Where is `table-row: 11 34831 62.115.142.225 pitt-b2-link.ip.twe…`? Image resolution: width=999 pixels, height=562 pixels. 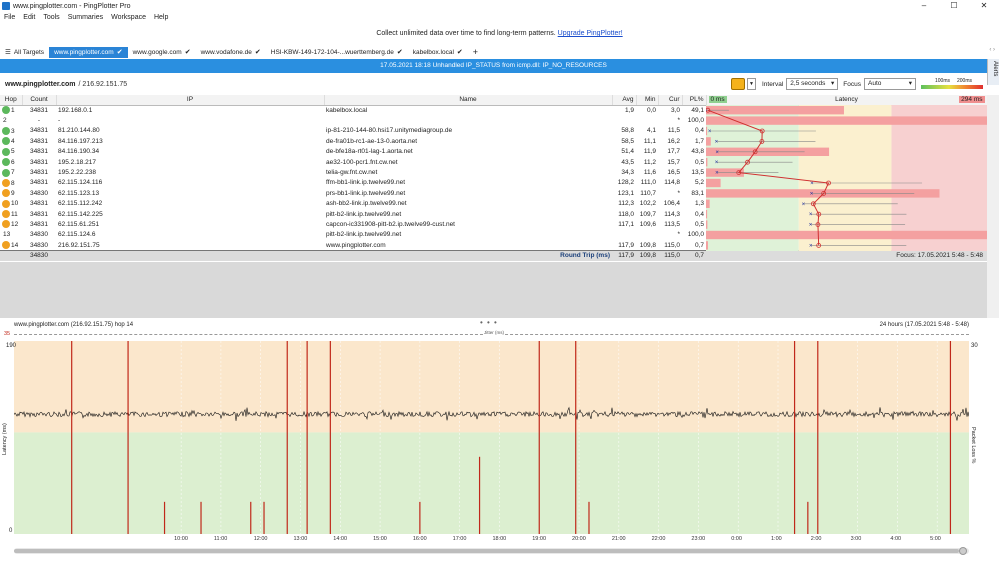
table-row: 11 34831 62.115.142.225 pitt-b2-link.ip.twe… is located at coordinates (493, 214).